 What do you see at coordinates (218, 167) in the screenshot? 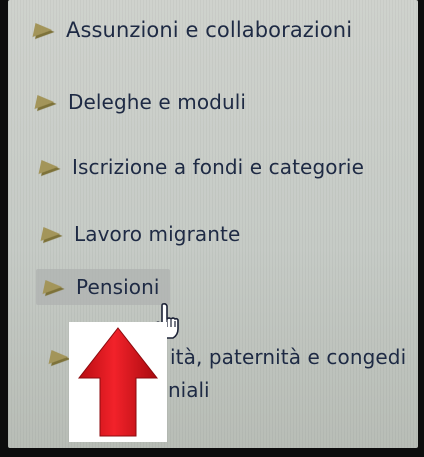
I see `menu-item-label: Iscrizione a fondi e categorie` at bounding box center [218, 167].